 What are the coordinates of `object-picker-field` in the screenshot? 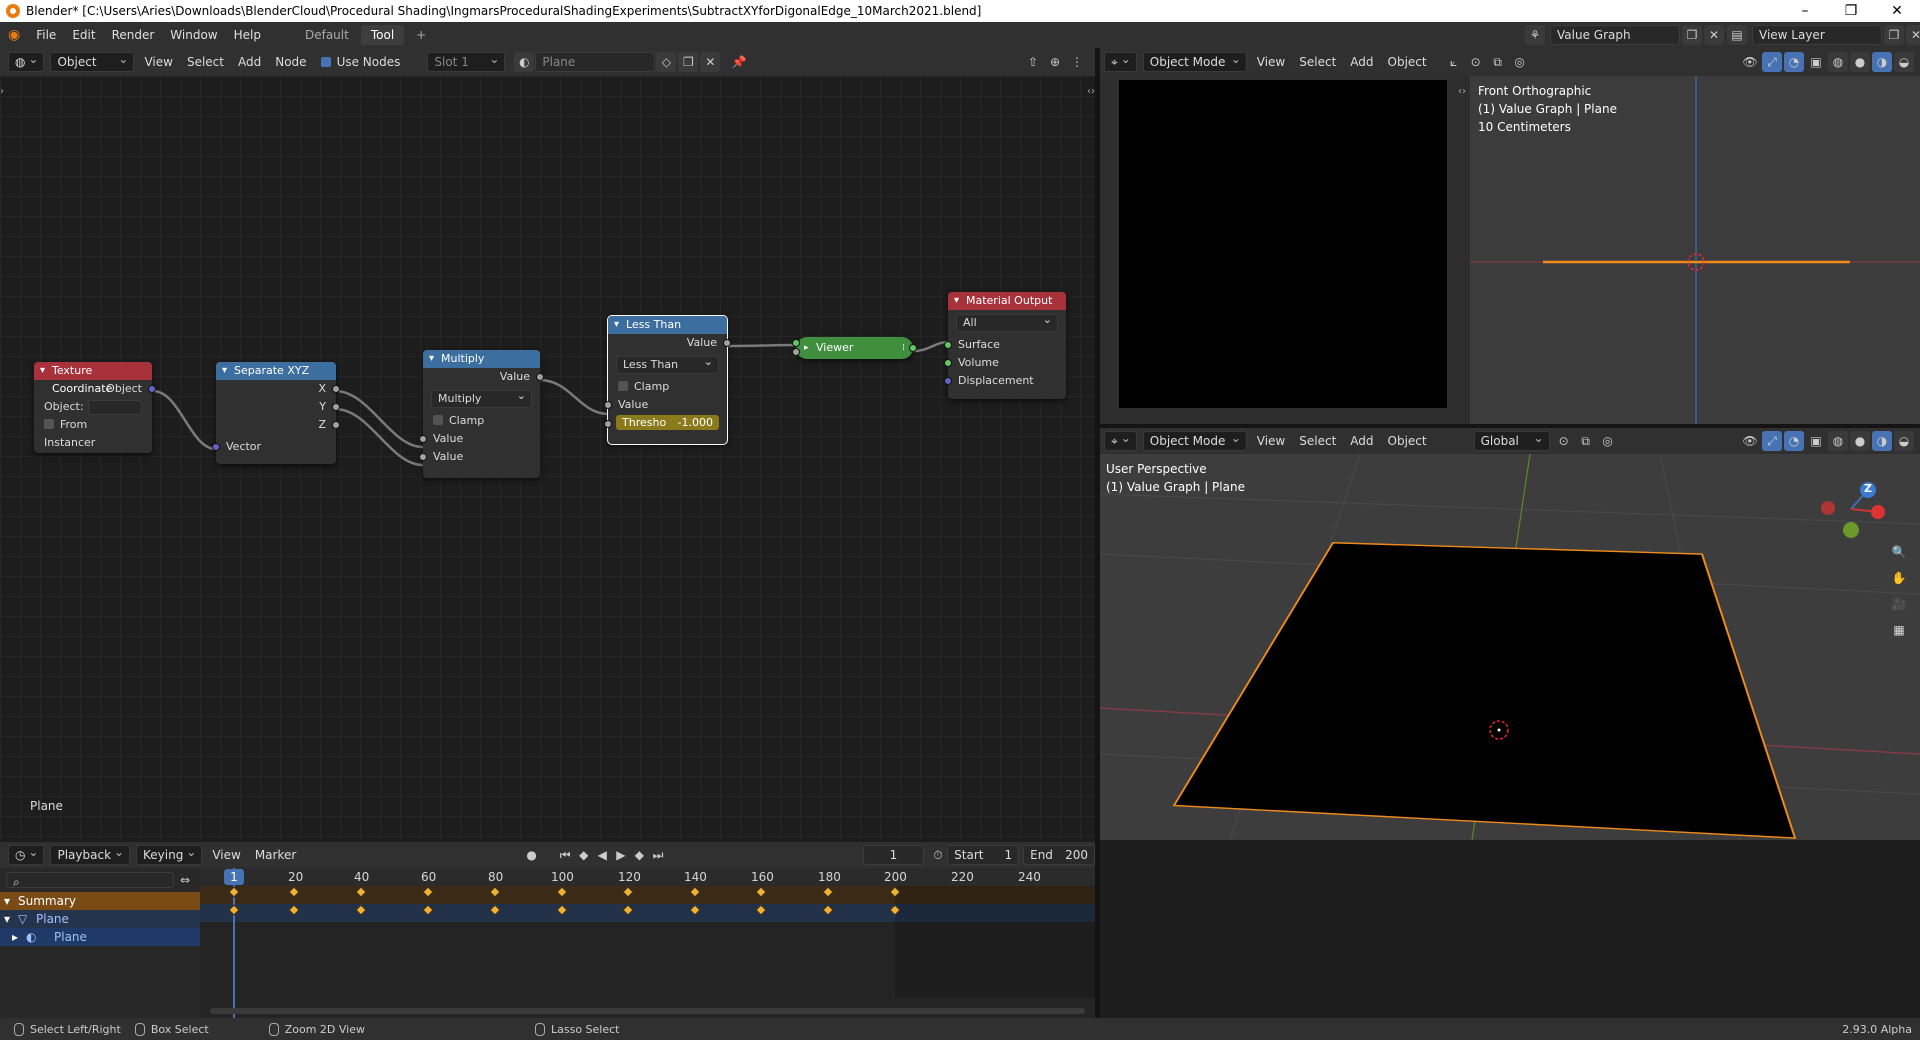 It's located at (114, 407).